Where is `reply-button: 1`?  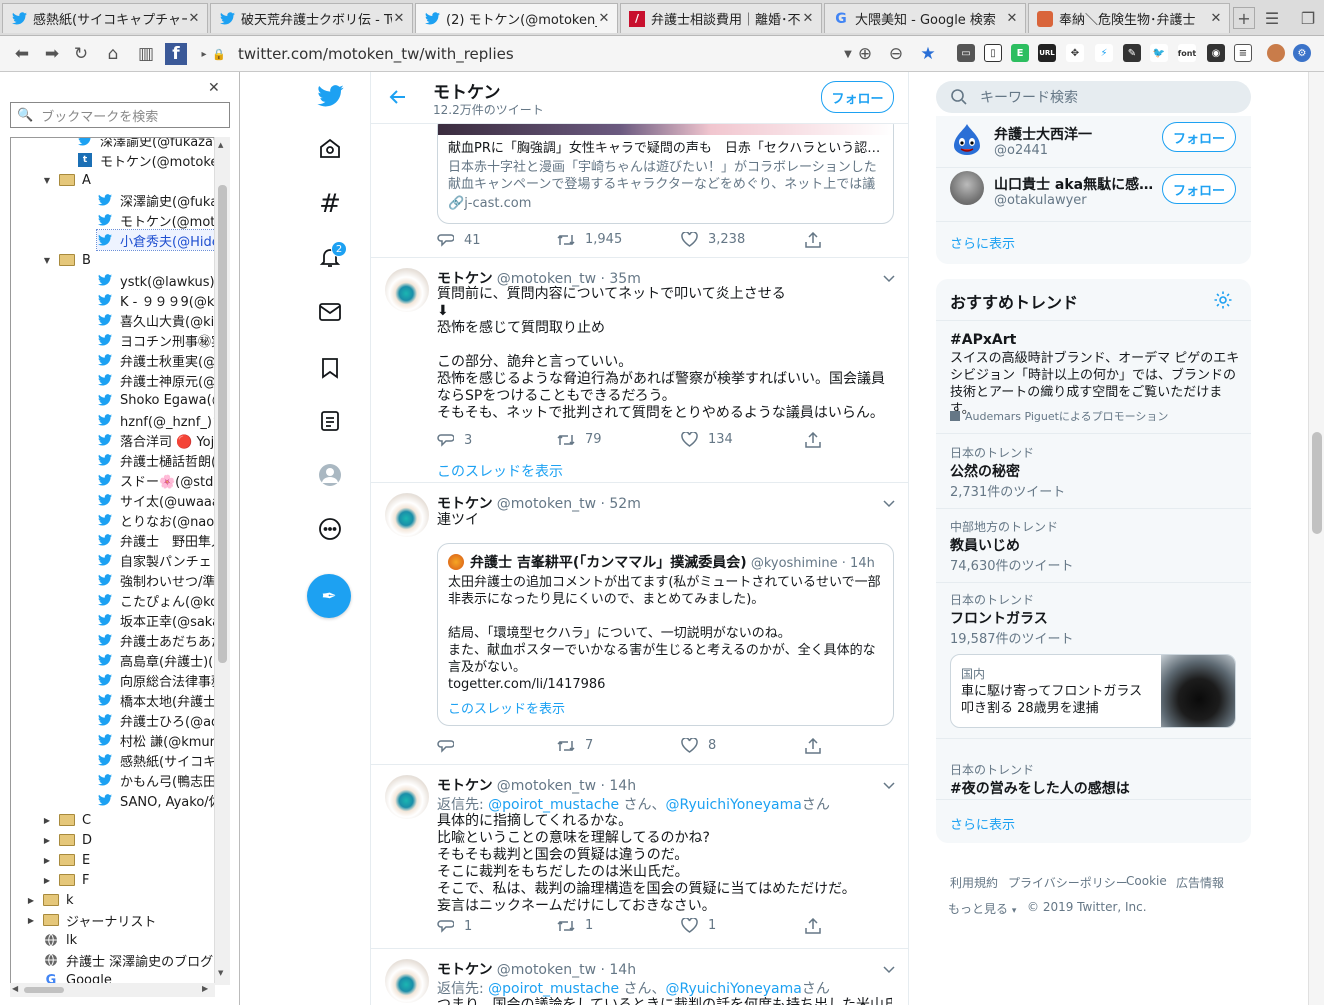 reply-button: 1 is located at coordinates (454, 926).